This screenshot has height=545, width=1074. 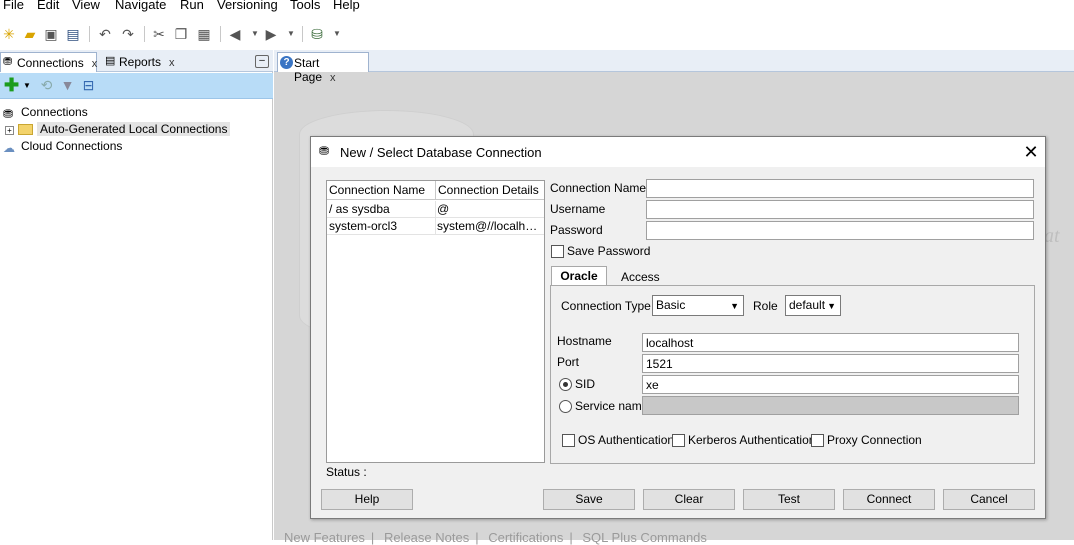 What do you see at coordinates (678, 152) in the screenshot?
I see `dialog-titlebar: ⛃ New / Select Database Connection ✕` at bounding box center [678, 152].